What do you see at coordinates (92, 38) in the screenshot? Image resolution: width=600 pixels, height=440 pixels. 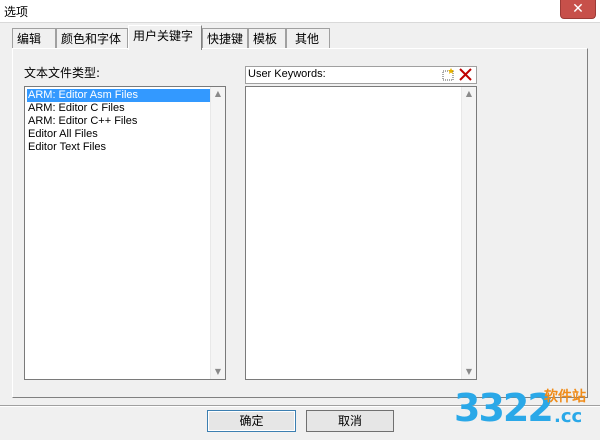 I see `tab-colors-fonts: 颜色和字体` at bounding box center [92, 38].